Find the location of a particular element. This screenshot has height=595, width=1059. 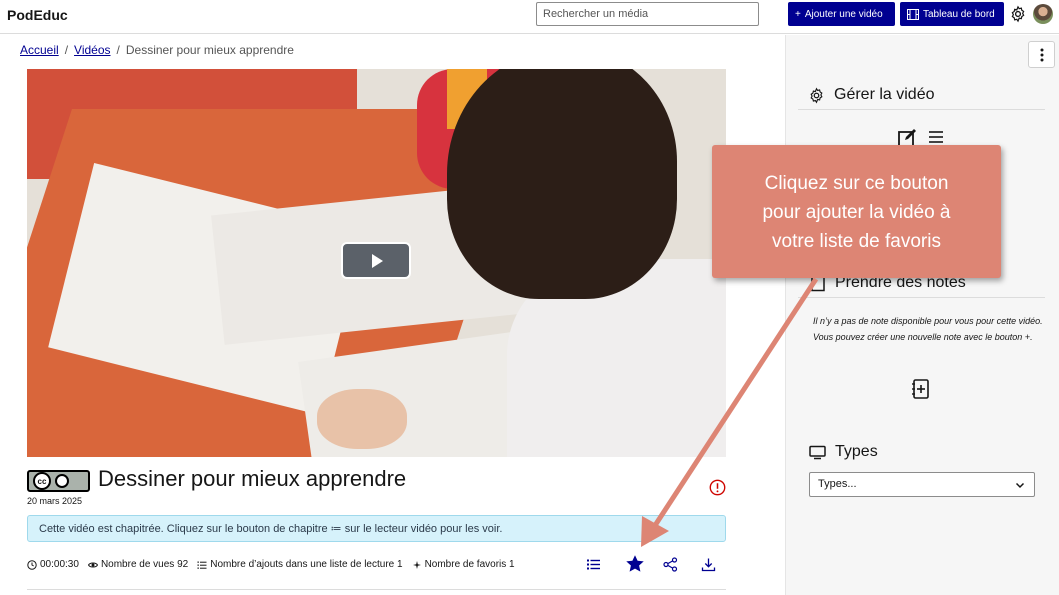

cc-icon: cc is located at coordinates (42, 481).